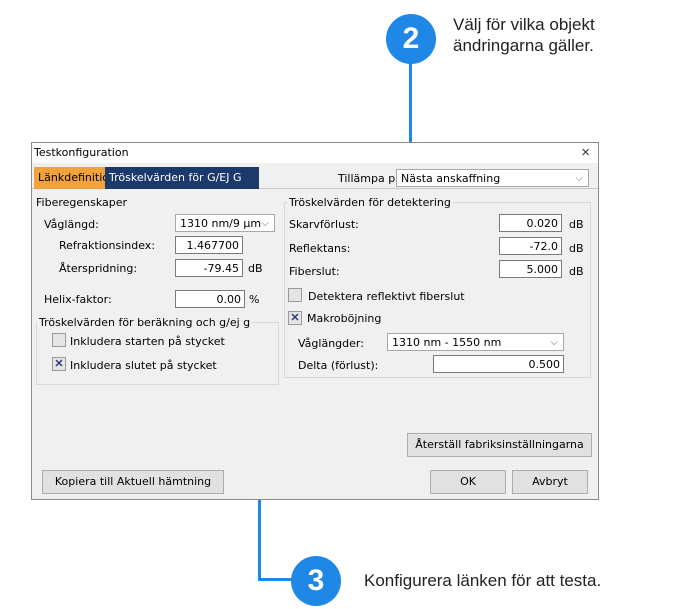 The width and height of the screenshot is (685, 609). What do you see at coordinates (451, 178) in the screenshot?
I see `apply-to-value: Nästa anskaffning` at bounding box center [451, 178].